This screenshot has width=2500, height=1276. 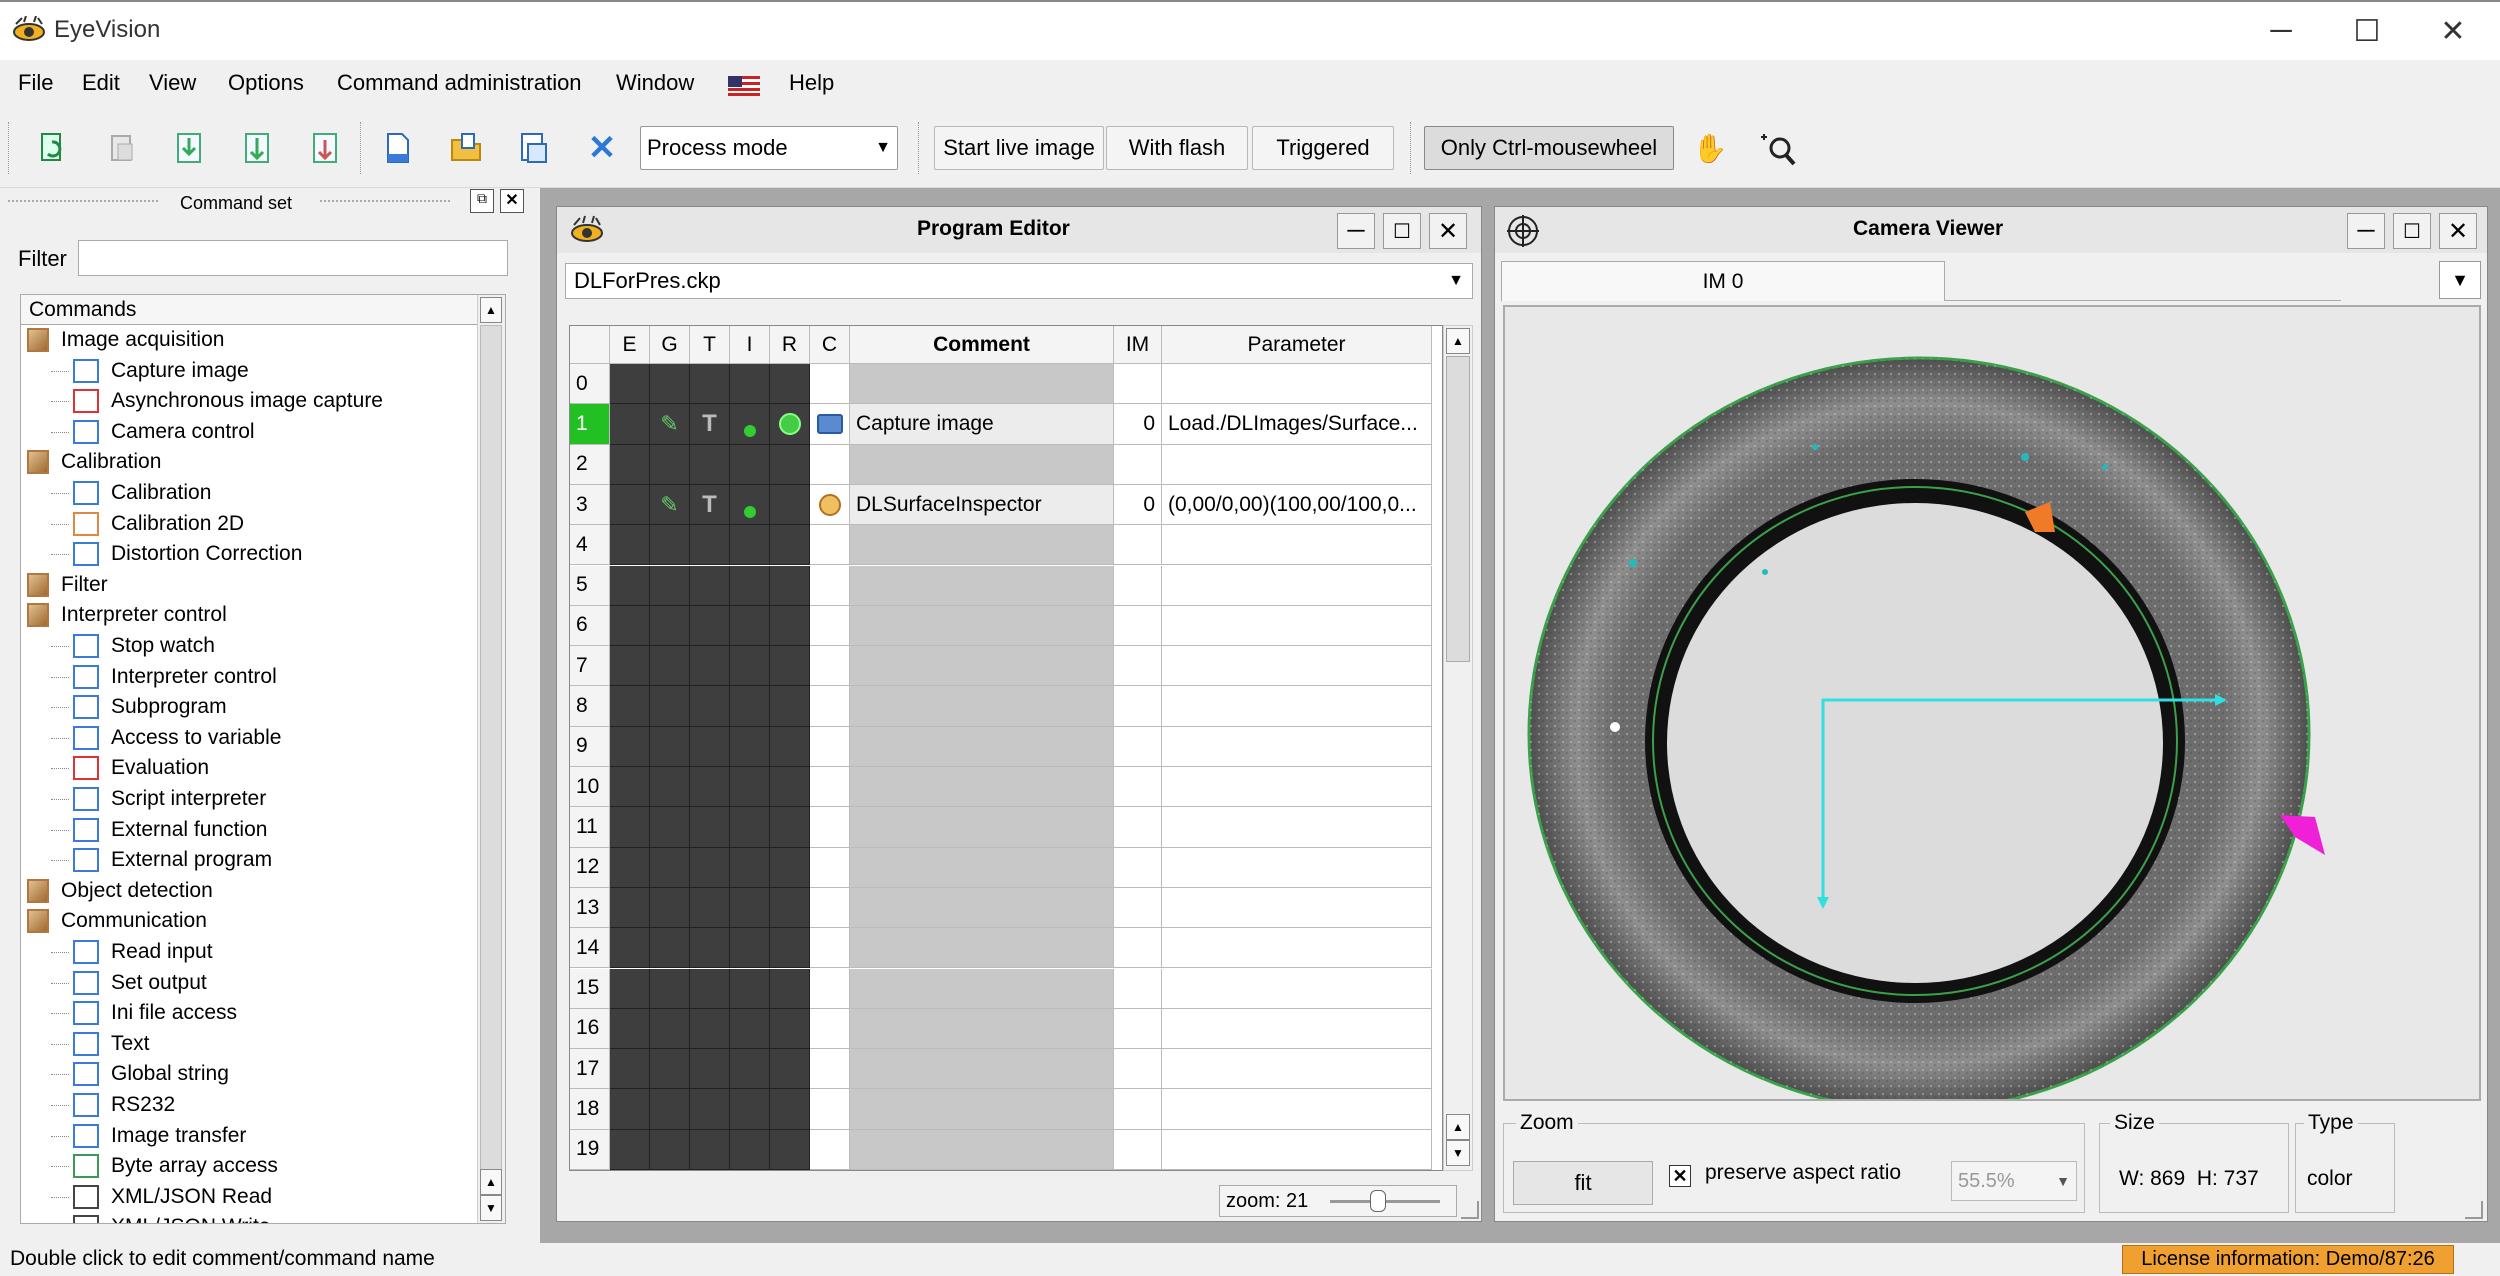 I want to click on column-header: I, so click(x=750, y=345).